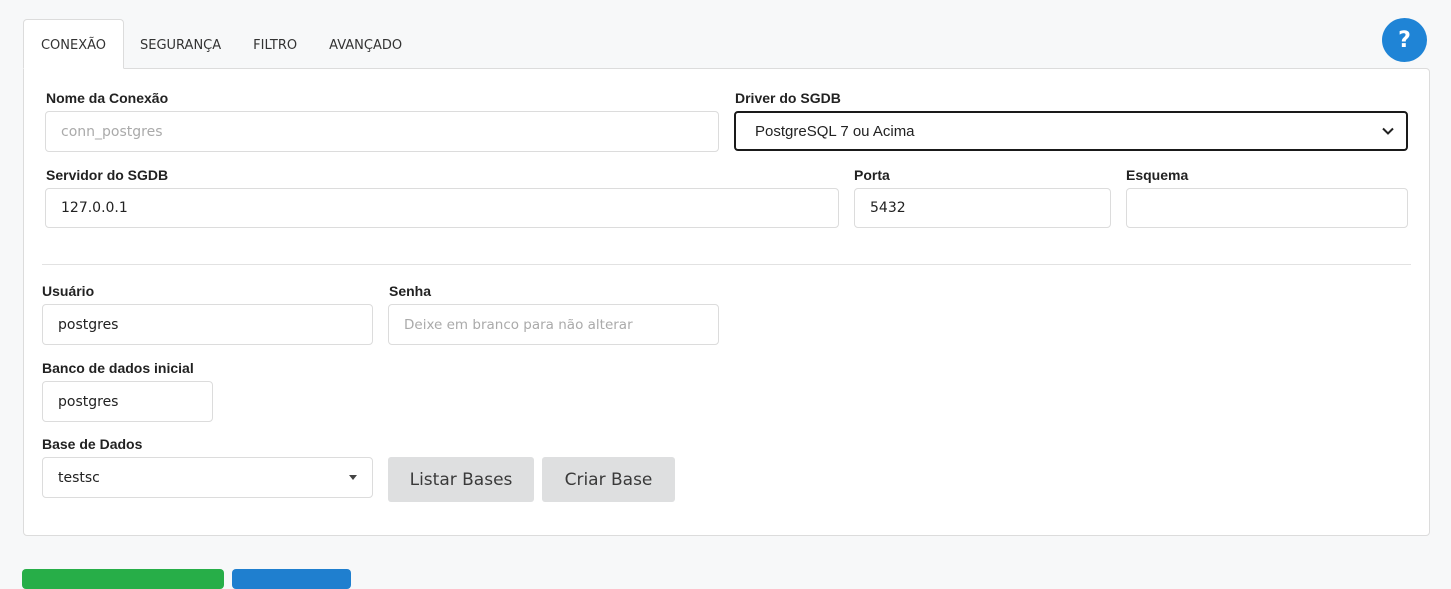  I want to click on connection-name-label: Nome da Conexão, so click(107, 98).